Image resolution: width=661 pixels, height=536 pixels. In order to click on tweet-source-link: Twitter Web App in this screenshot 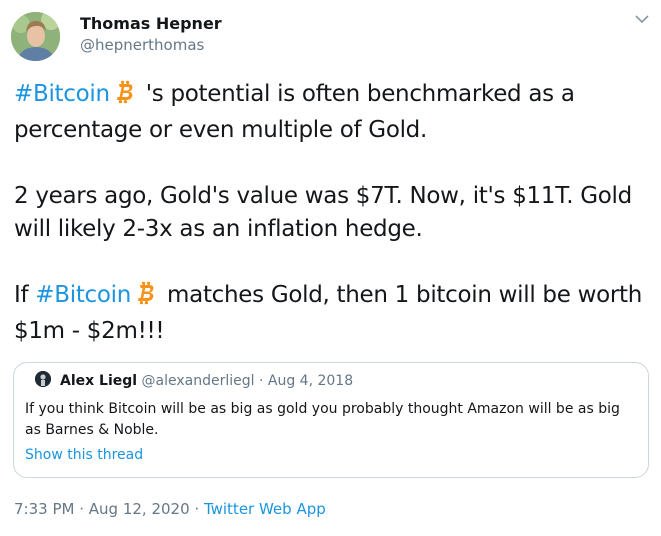, I will do `click(265, 509)`.